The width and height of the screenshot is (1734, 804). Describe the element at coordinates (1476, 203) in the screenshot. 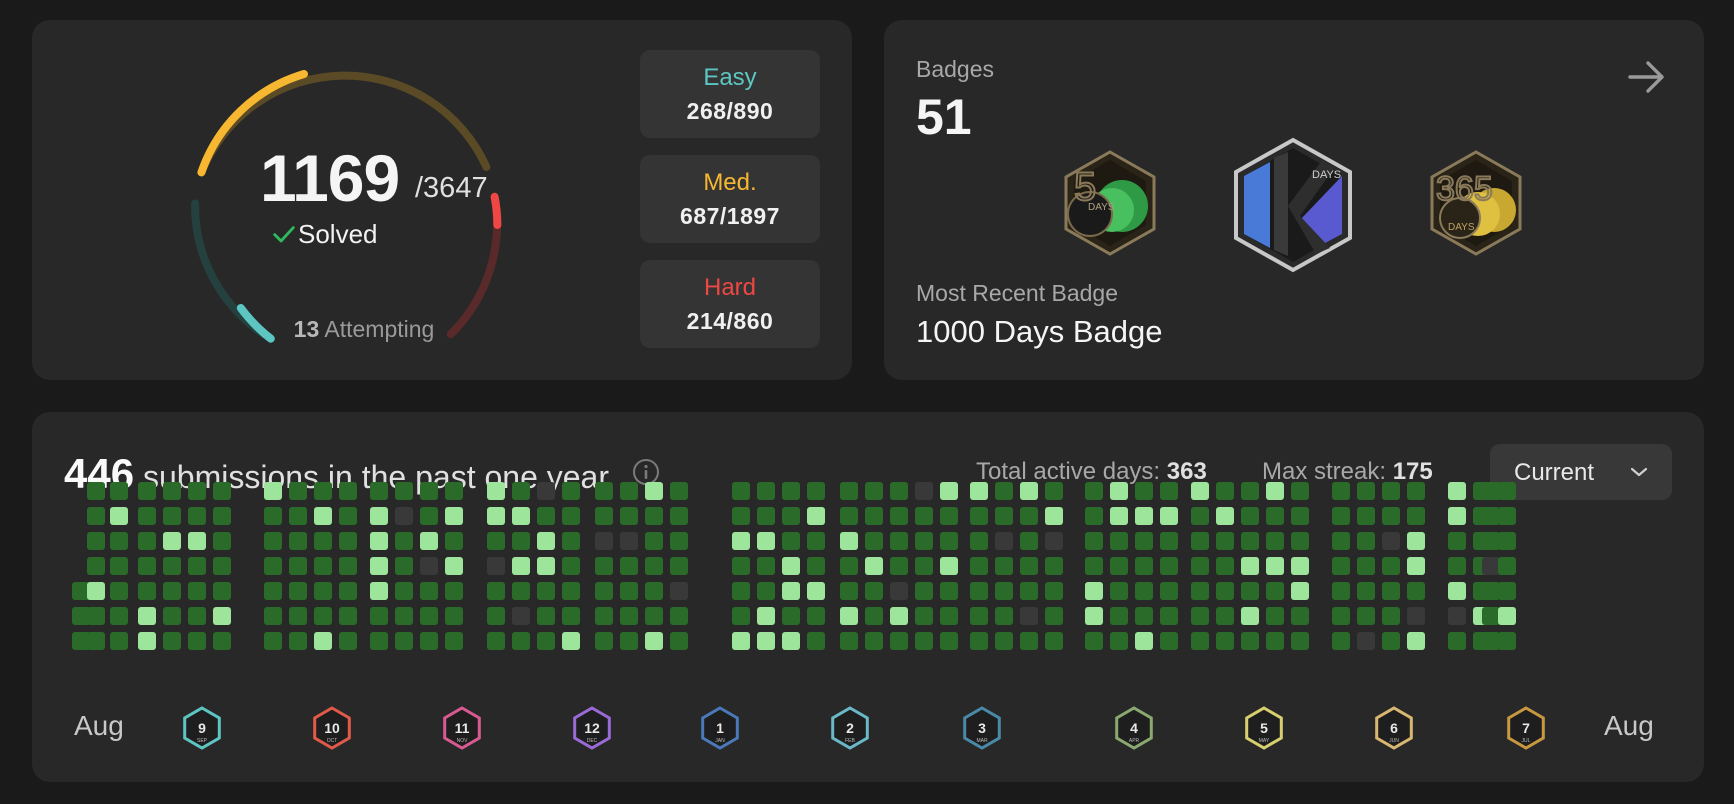

I see `365-days-badge-icon: DAYS 365` at that location.